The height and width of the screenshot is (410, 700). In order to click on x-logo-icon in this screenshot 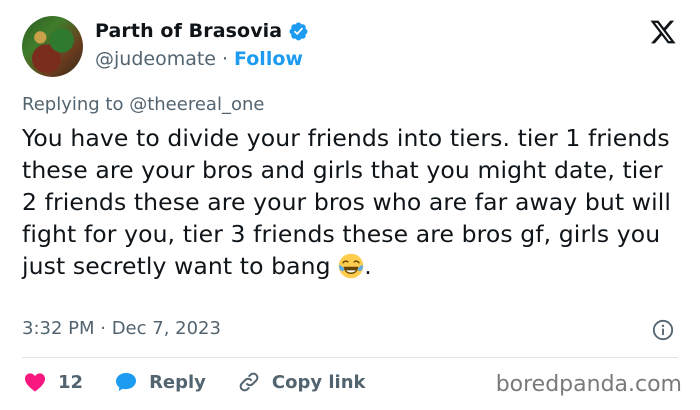, I will do `click(663, 32)`.